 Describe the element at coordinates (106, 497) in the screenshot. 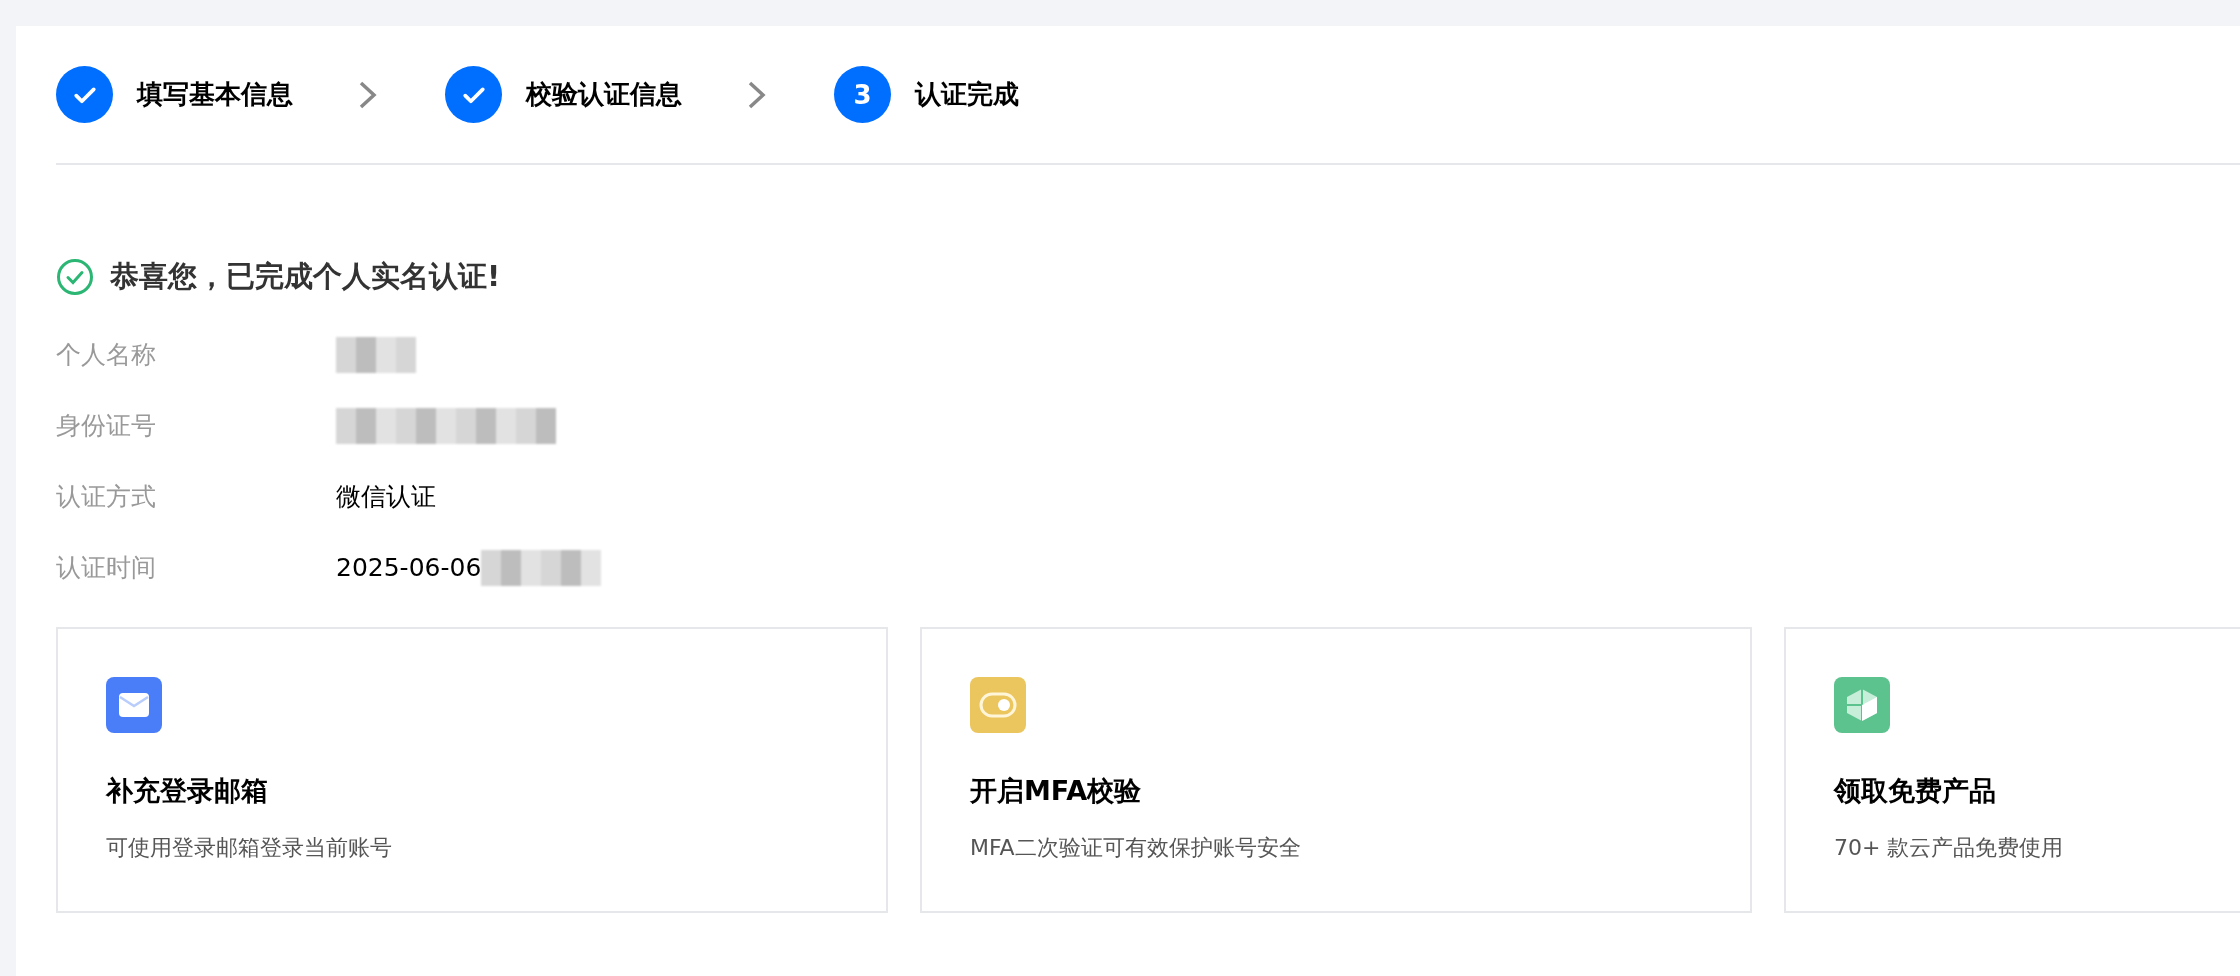

I see `detail-label: 认证方式` at that location.